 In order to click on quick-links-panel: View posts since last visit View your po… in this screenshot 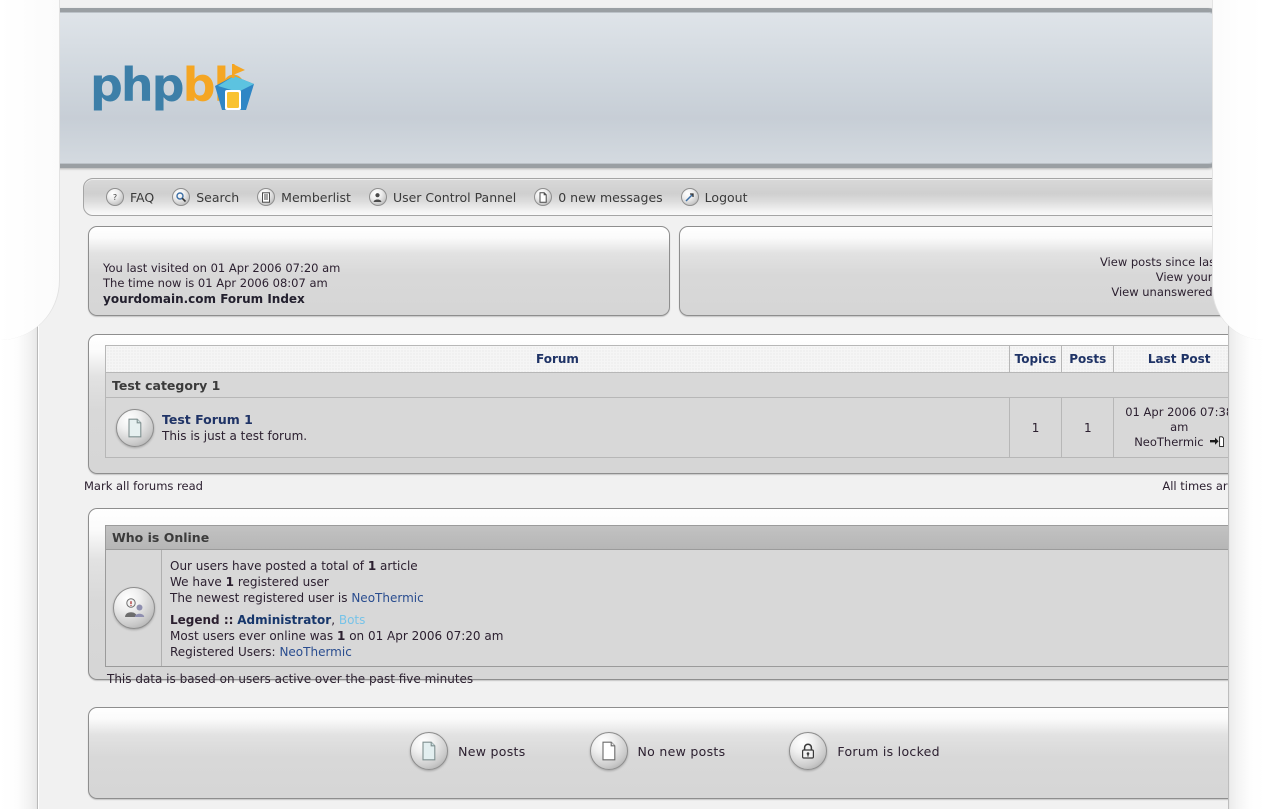, I will do `click(970, 271)`.